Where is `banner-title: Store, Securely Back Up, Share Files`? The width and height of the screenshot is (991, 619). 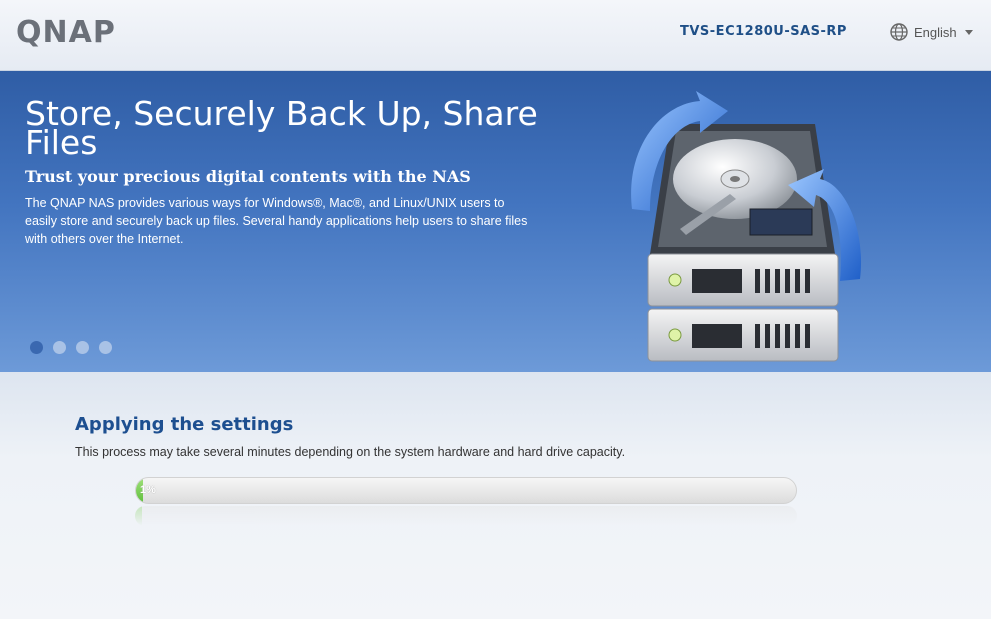 banner-title: Store, Securely Back Up, Share Files is located at coordinates (281, 128).